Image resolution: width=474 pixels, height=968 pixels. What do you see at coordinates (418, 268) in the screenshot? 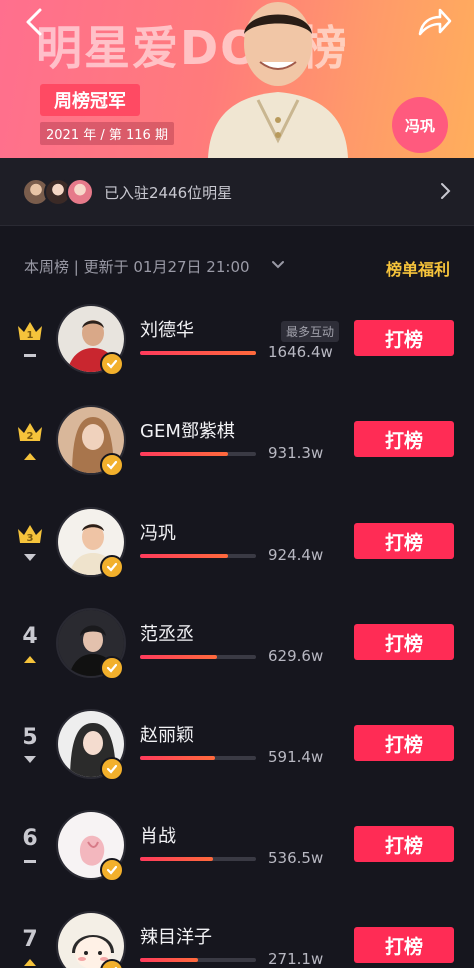
I see `ranking-benefits-link: 榜单福利` at bounding box center [418, 268].